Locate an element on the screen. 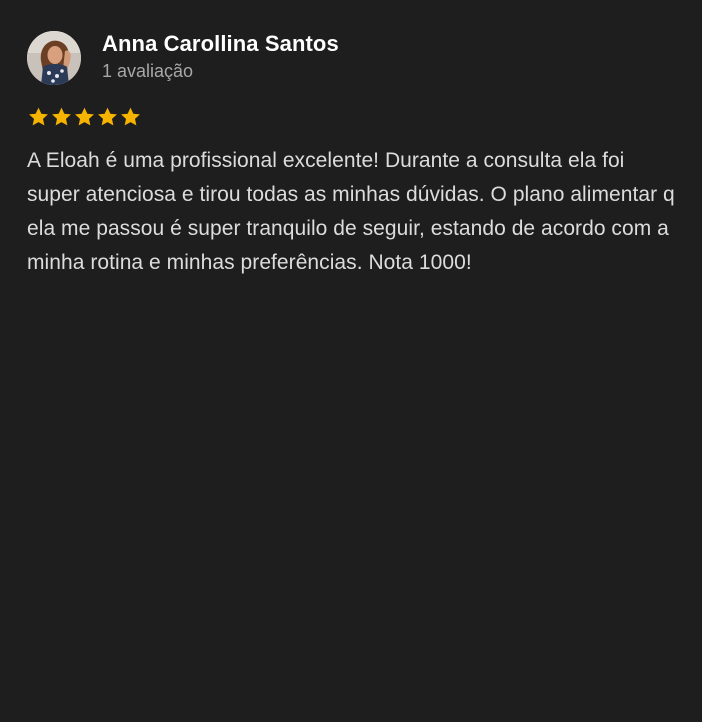  star-rating is located at coordinates (350, 117).